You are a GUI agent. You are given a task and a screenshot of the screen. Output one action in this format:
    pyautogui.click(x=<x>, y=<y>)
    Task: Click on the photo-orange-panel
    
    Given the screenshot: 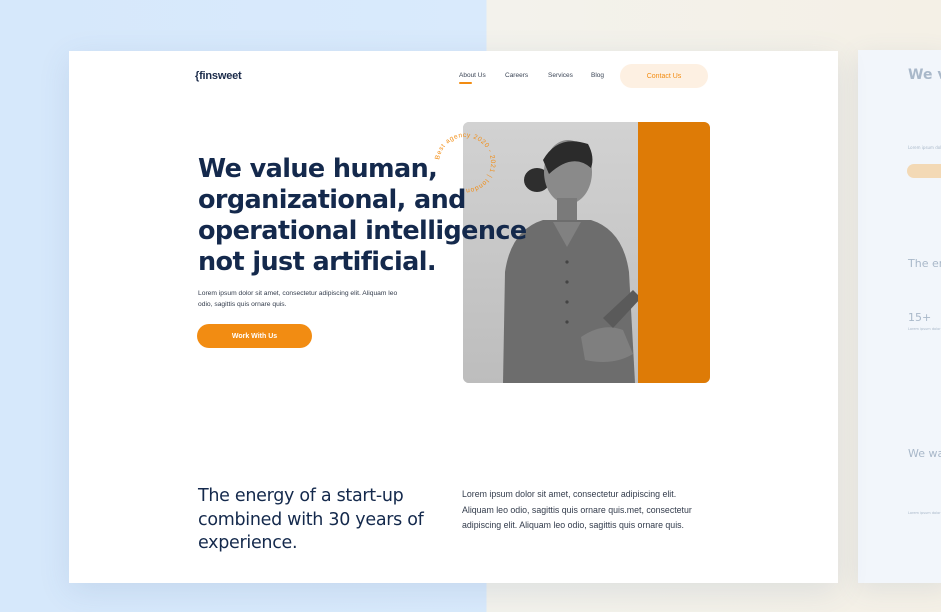 What is the action you would take?
    pyautogui.click(x=674, y=252)
    